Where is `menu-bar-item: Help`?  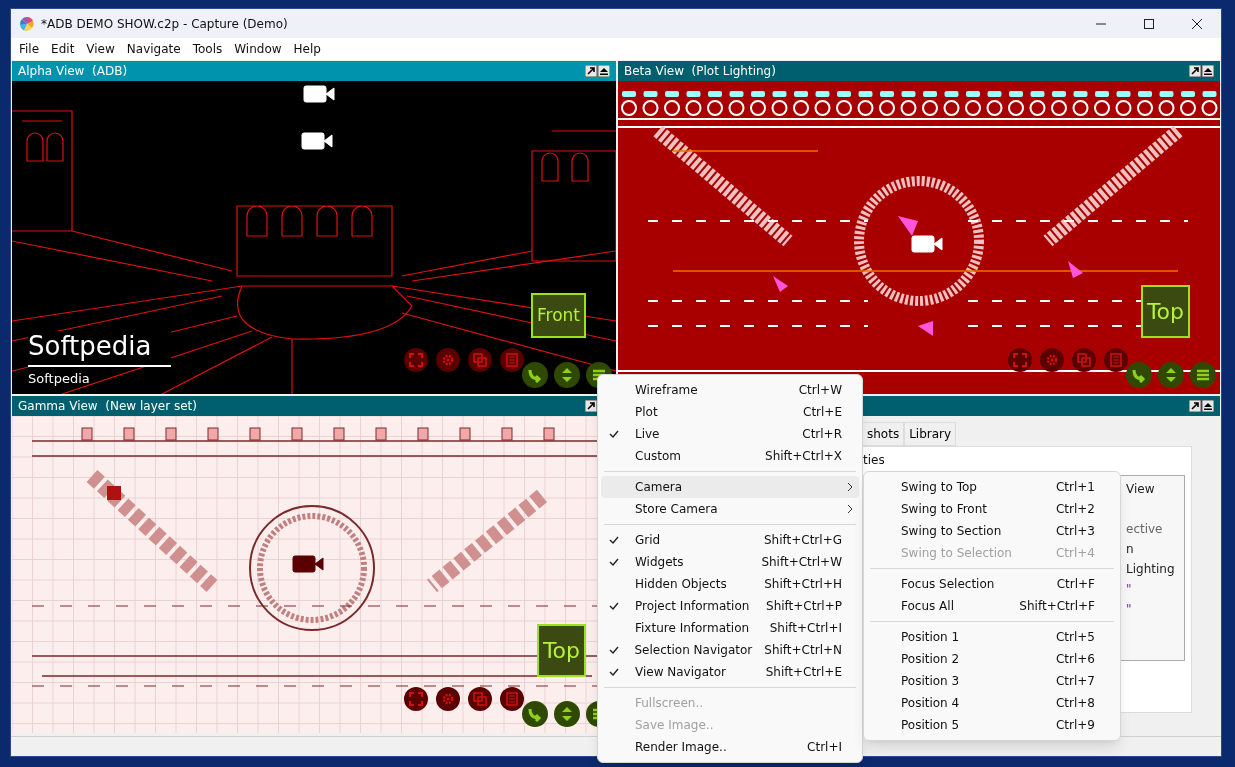 menu-bar-item: Help is located at coordinates (307, 49).